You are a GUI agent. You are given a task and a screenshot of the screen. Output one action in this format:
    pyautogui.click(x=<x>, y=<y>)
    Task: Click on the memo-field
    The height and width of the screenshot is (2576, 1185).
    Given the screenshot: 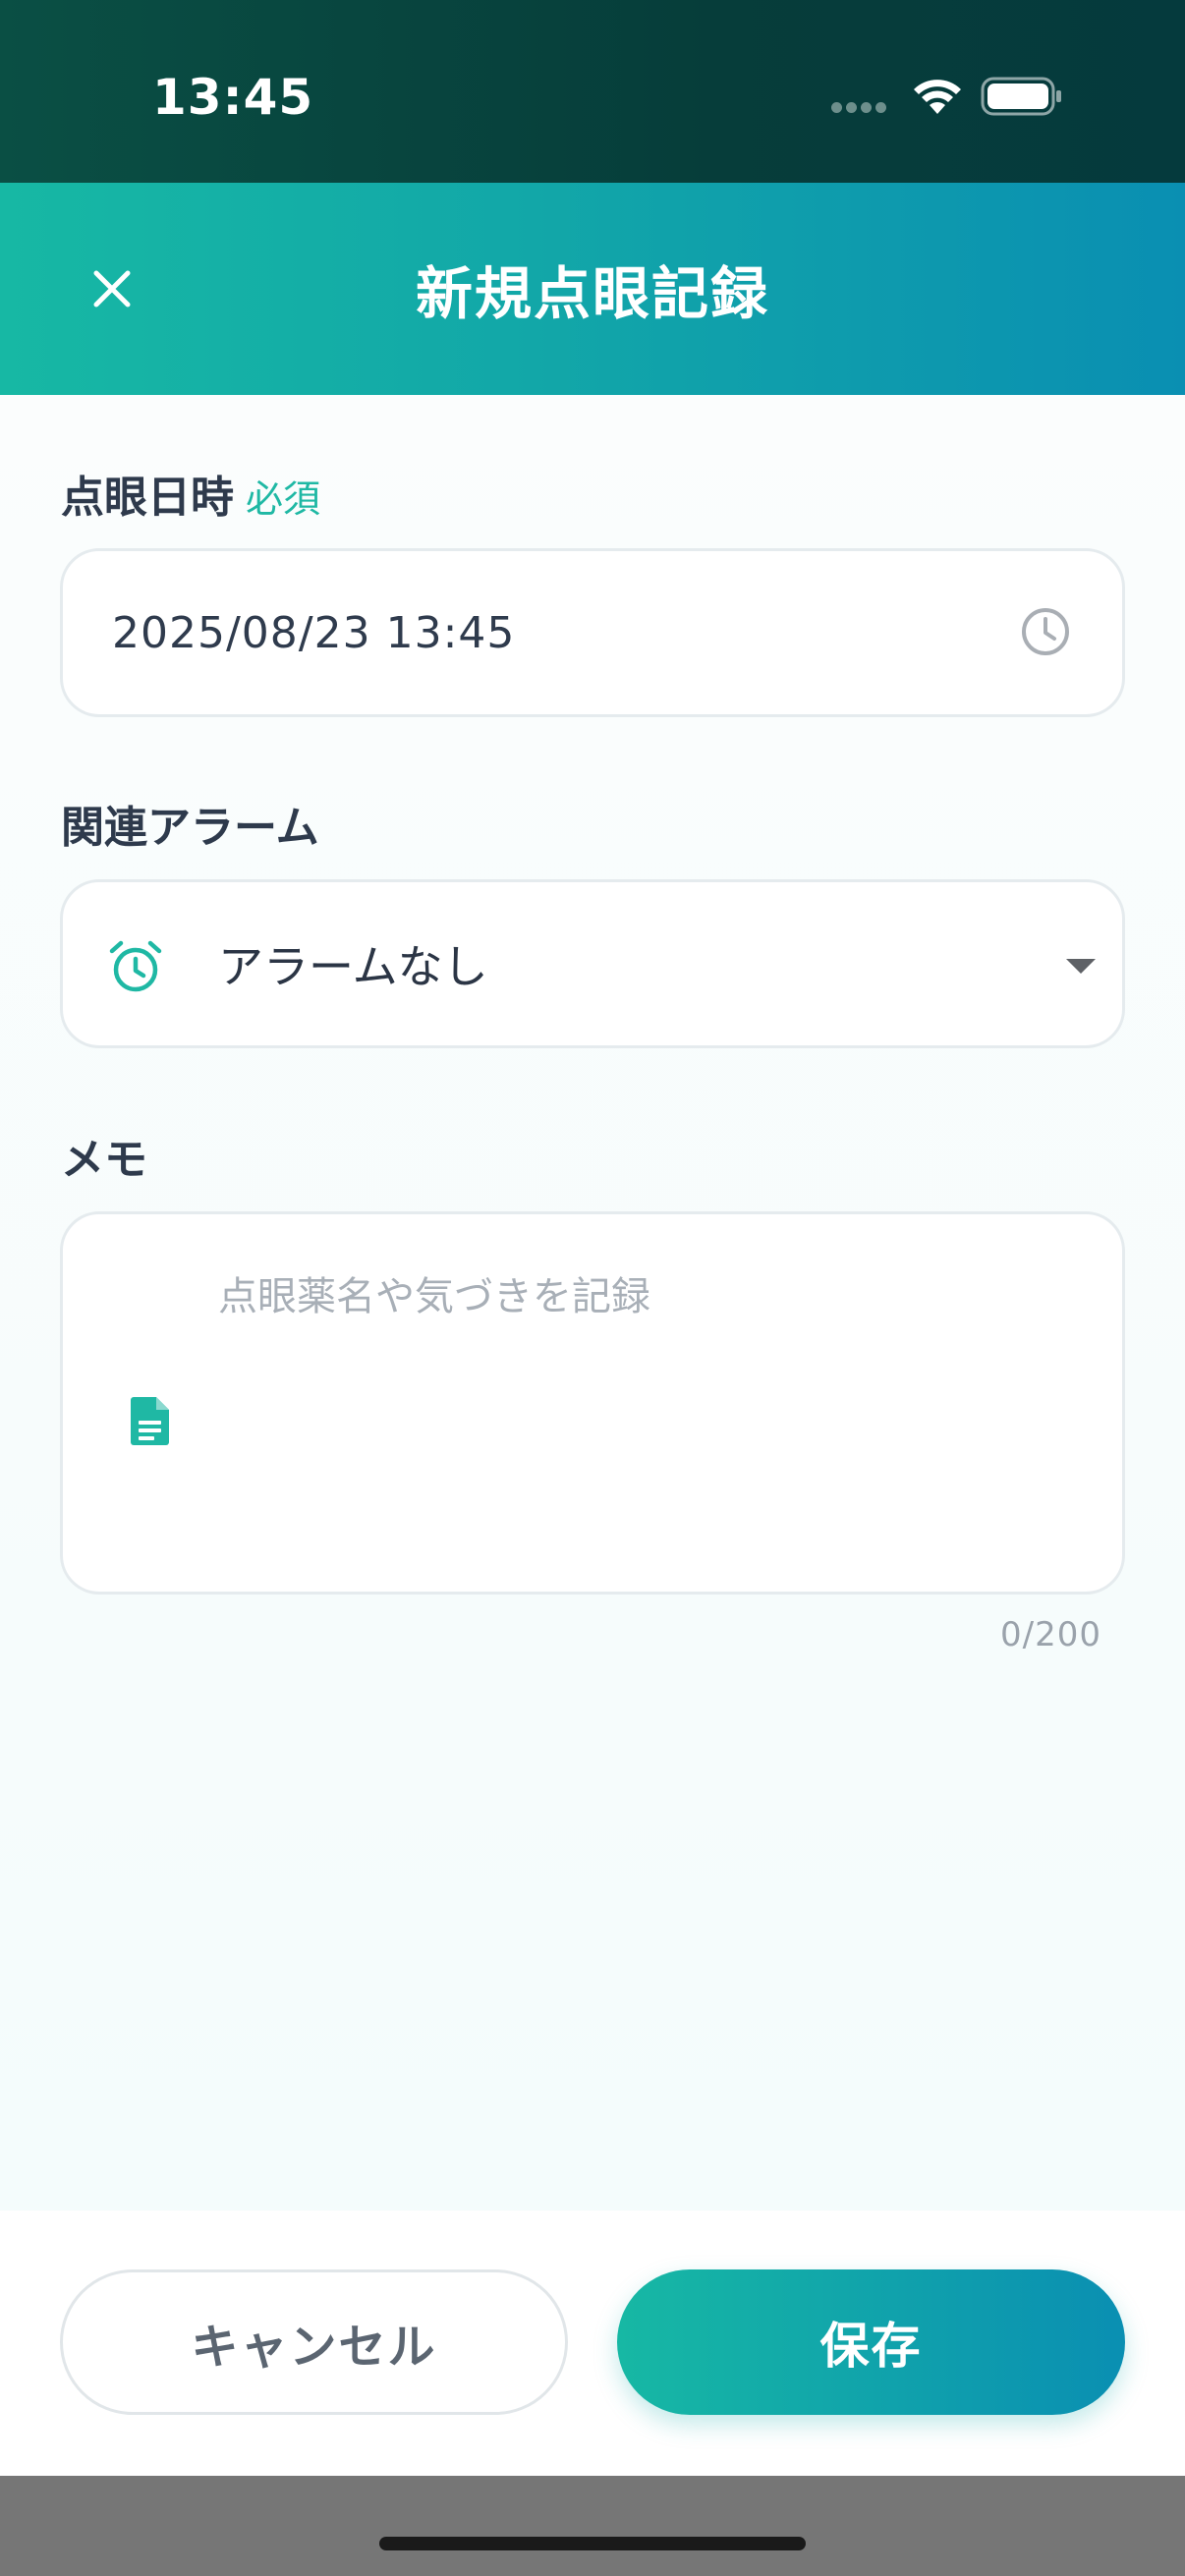 What is the action you would take?
    pyautogui.click(x=592, y=1403)
    